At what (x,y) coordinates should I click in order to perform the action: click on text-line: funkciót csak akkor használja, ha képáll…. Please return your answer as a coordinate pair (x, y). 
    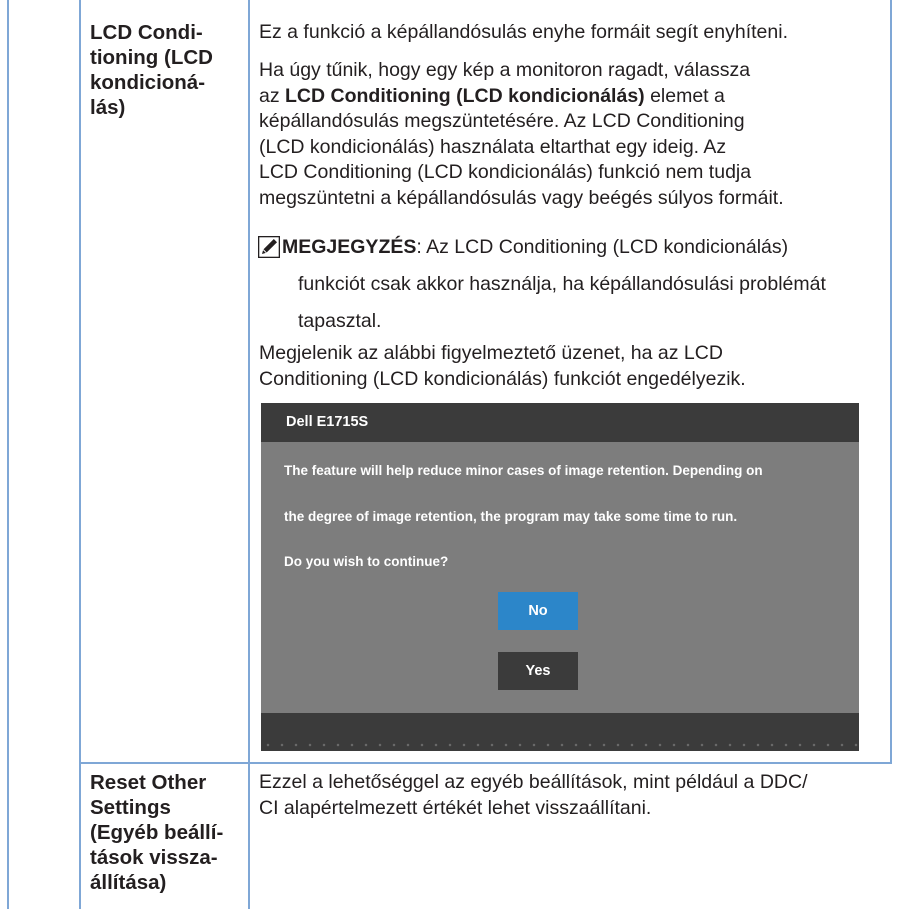
    Looking at the image, I should click on (562, 284).